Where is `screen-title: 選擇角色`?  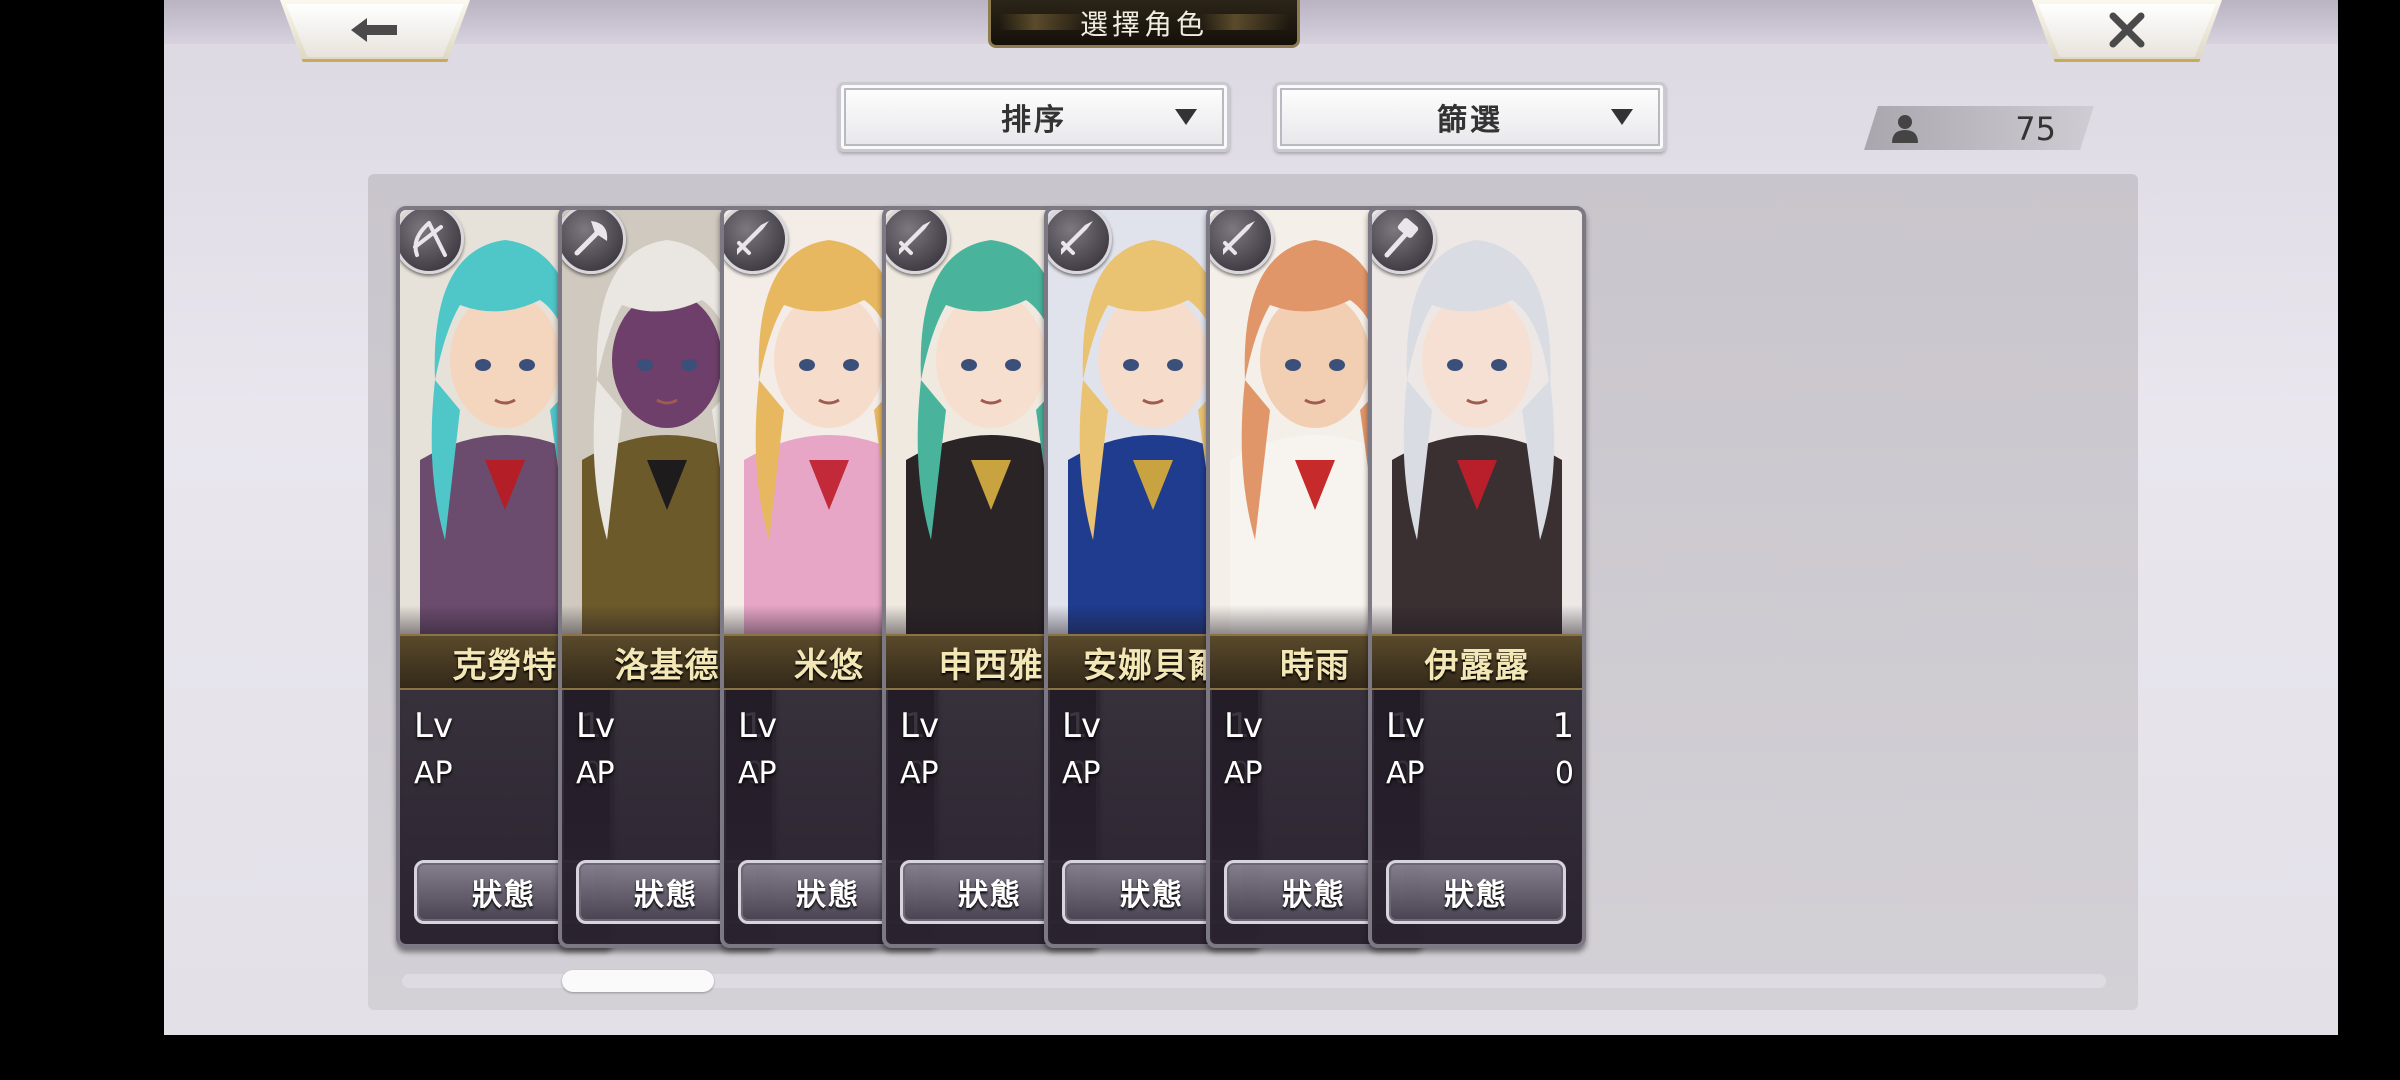 screen-title: 選擇角色 is located at coordinates (1143, 24).